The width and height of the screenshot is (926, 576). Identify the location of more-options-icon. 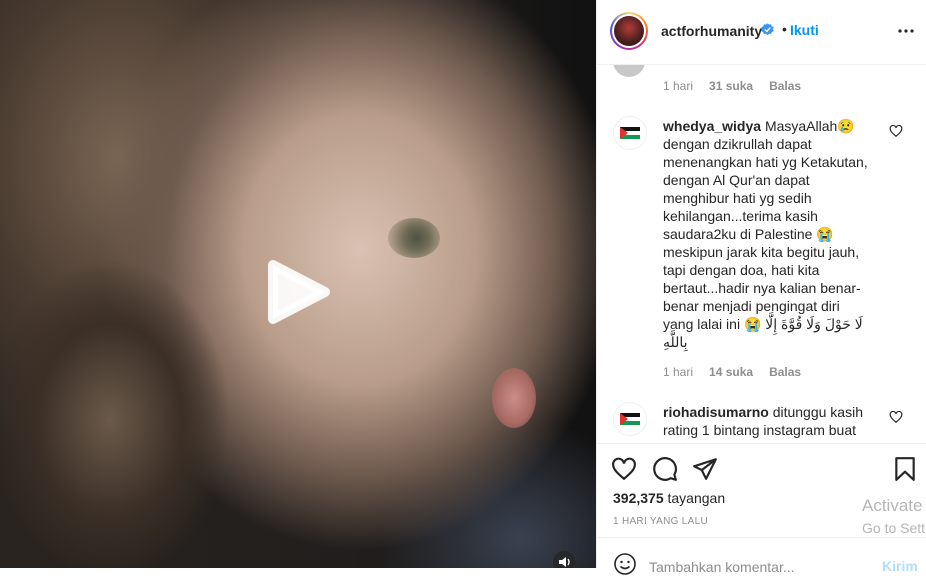
(906, 31).